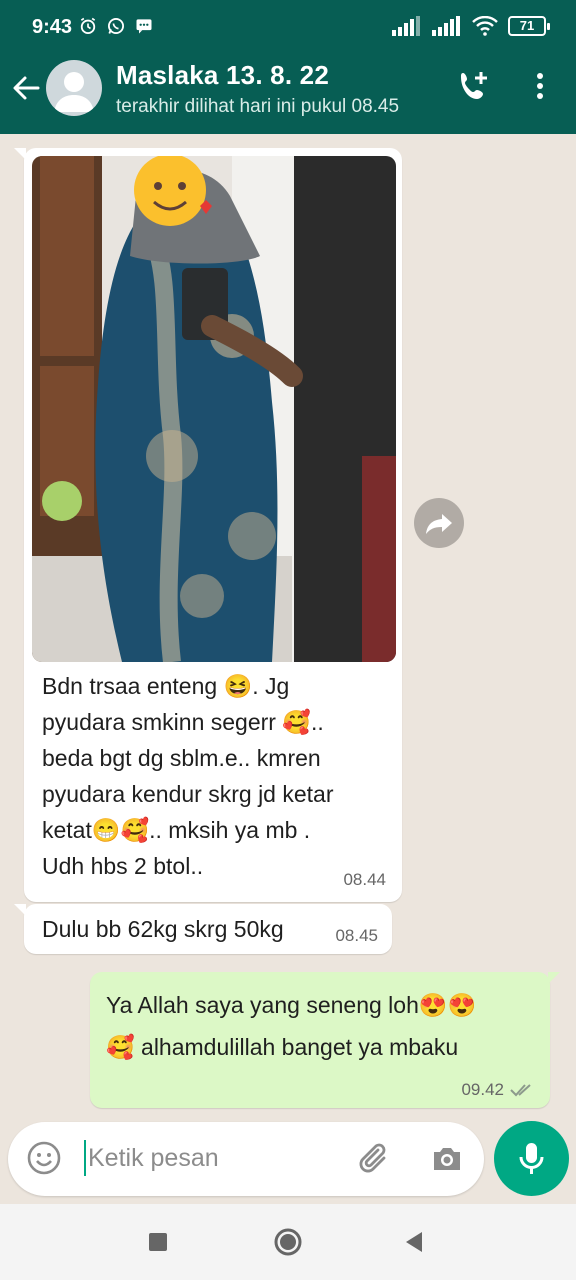  Describe the element at coordinates (540, 86) in the screenshot. I see `more-vert-icon` at that location.